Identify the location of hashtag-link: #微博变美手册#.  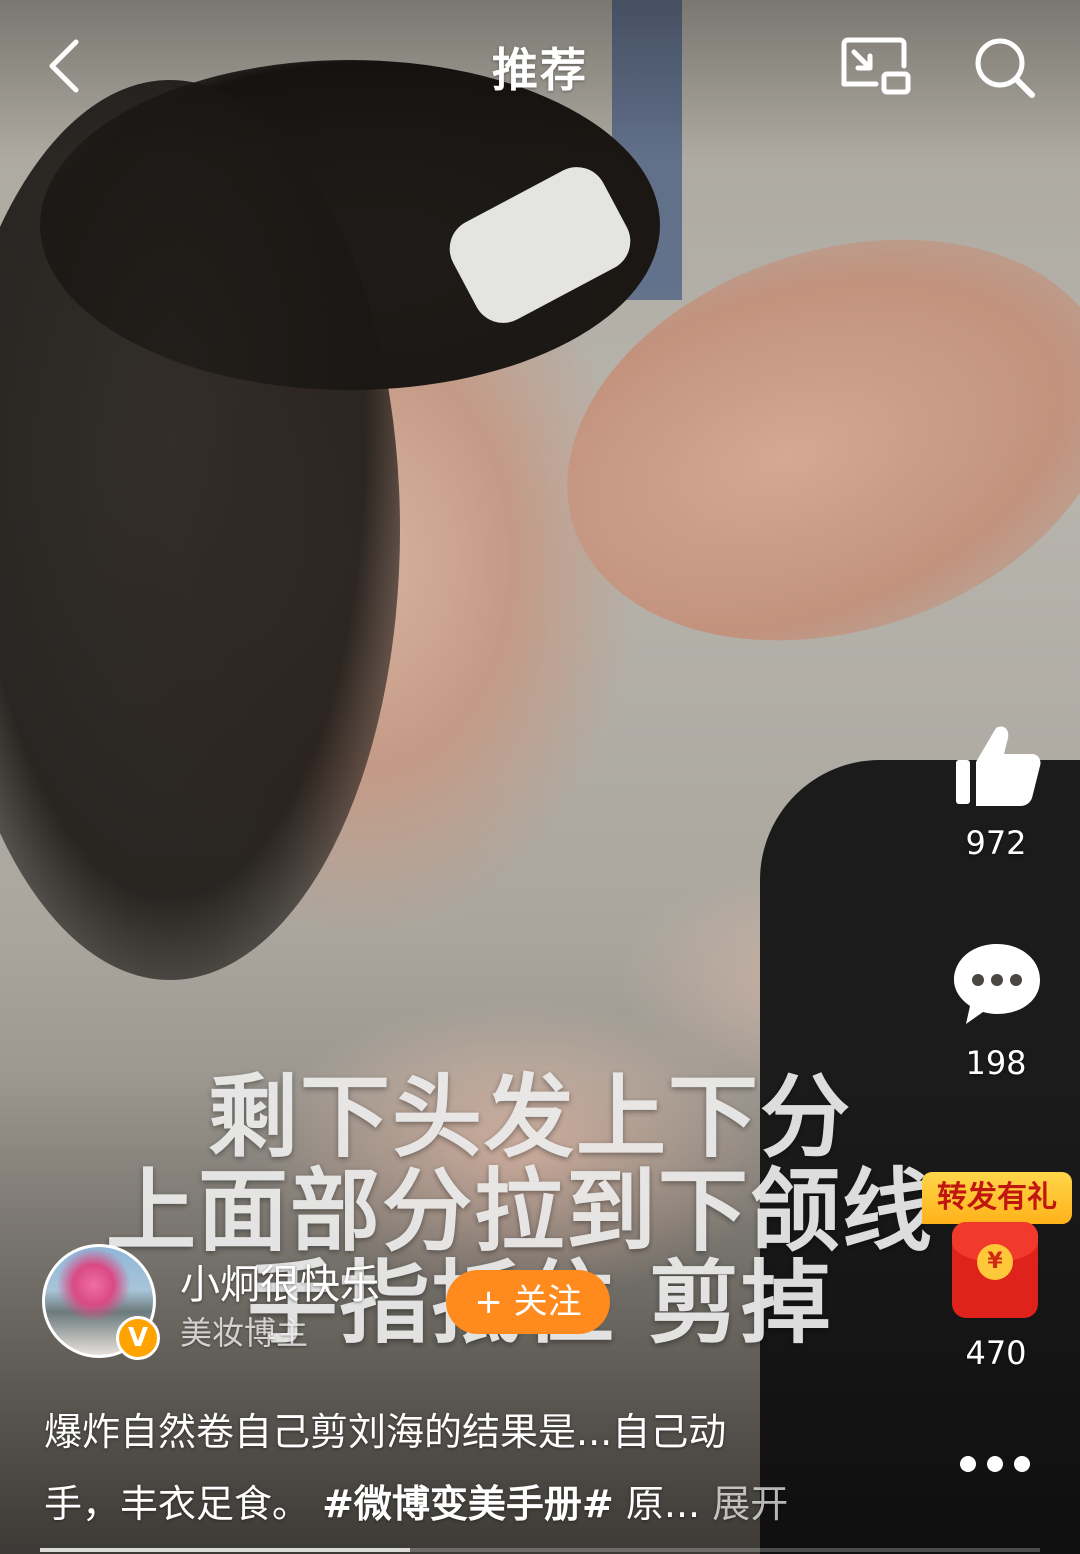
(468, 1504).